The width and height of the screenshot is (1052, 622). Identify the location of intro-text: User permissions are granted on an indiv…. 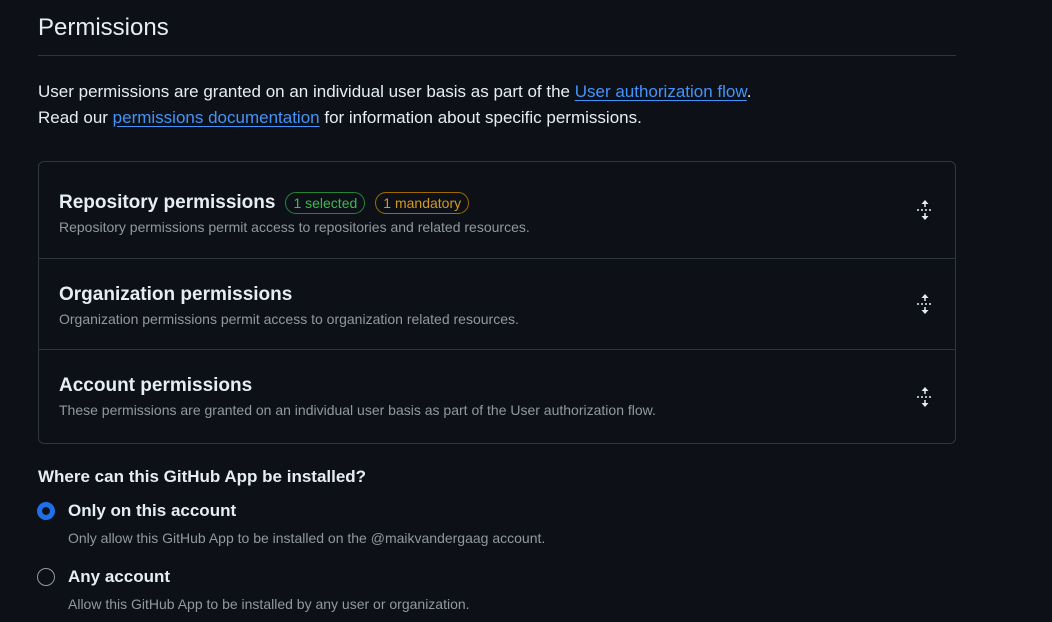
(497, 105).